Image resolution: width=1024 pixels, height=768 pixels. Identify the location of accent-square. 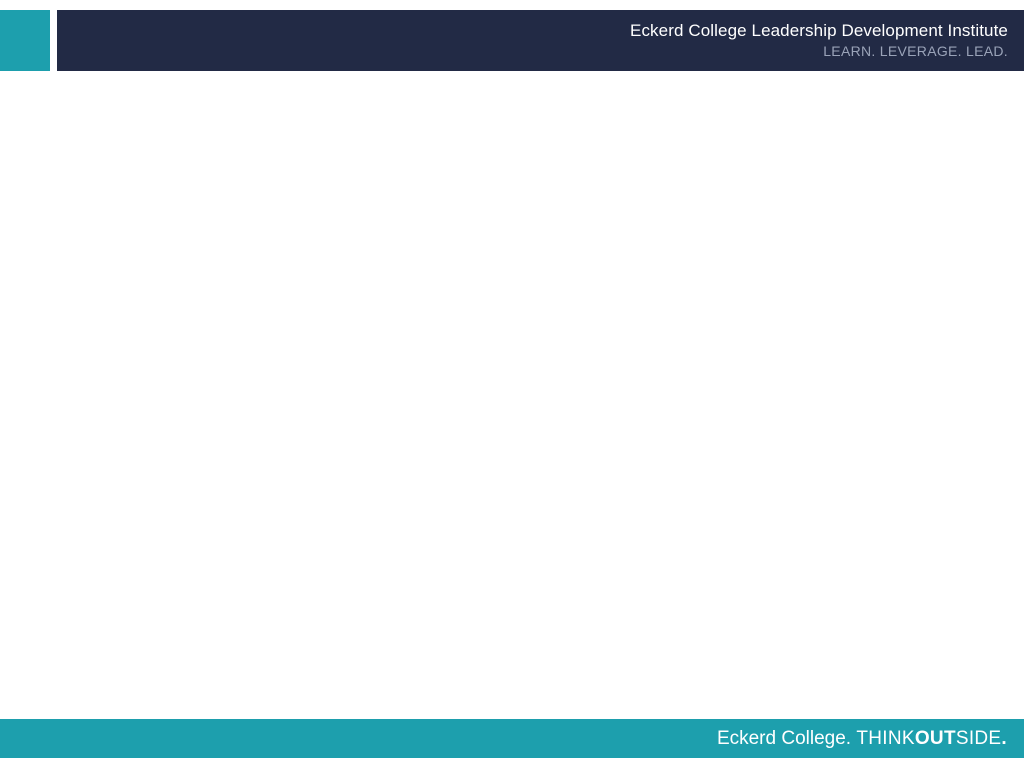
(25, 40).